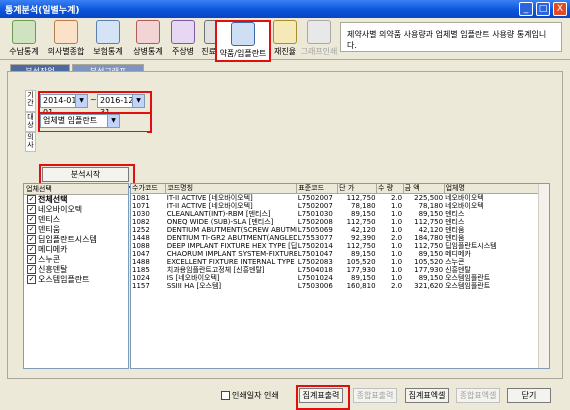 Image resolution: width=570 pixels, height=410 pixels. What do you see at coordinates (76, 260) in the screenshot?
I see `company-list-item: ✓ 스누콘` at bounding box center [76, 260].